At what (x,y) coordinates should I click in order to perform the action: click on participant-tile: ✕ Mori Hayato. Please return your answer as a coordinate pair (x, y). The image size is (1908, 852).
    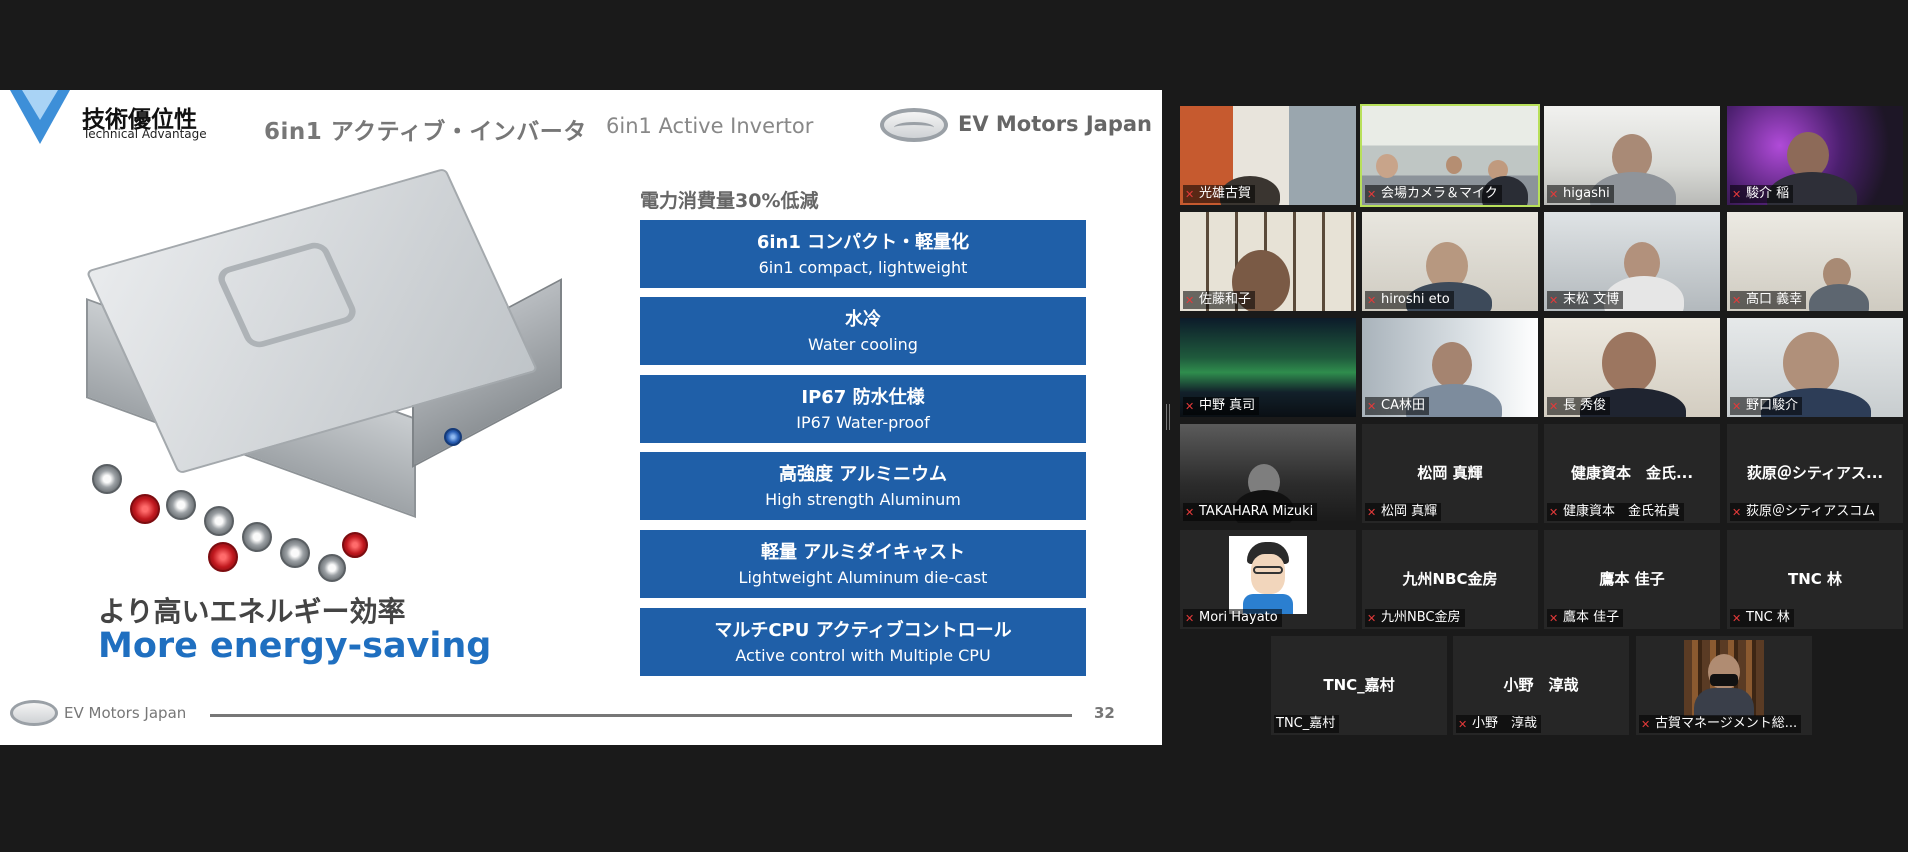
    Looking at the image, I should click on (1268, 579).